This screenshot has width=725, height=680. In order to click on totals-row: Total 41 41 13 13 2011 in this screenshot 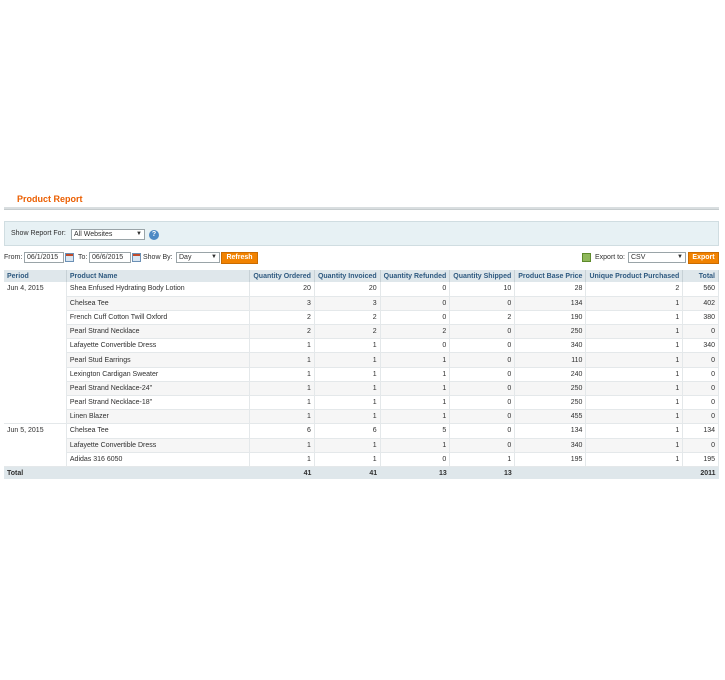, I will do `click(361, 473)`.